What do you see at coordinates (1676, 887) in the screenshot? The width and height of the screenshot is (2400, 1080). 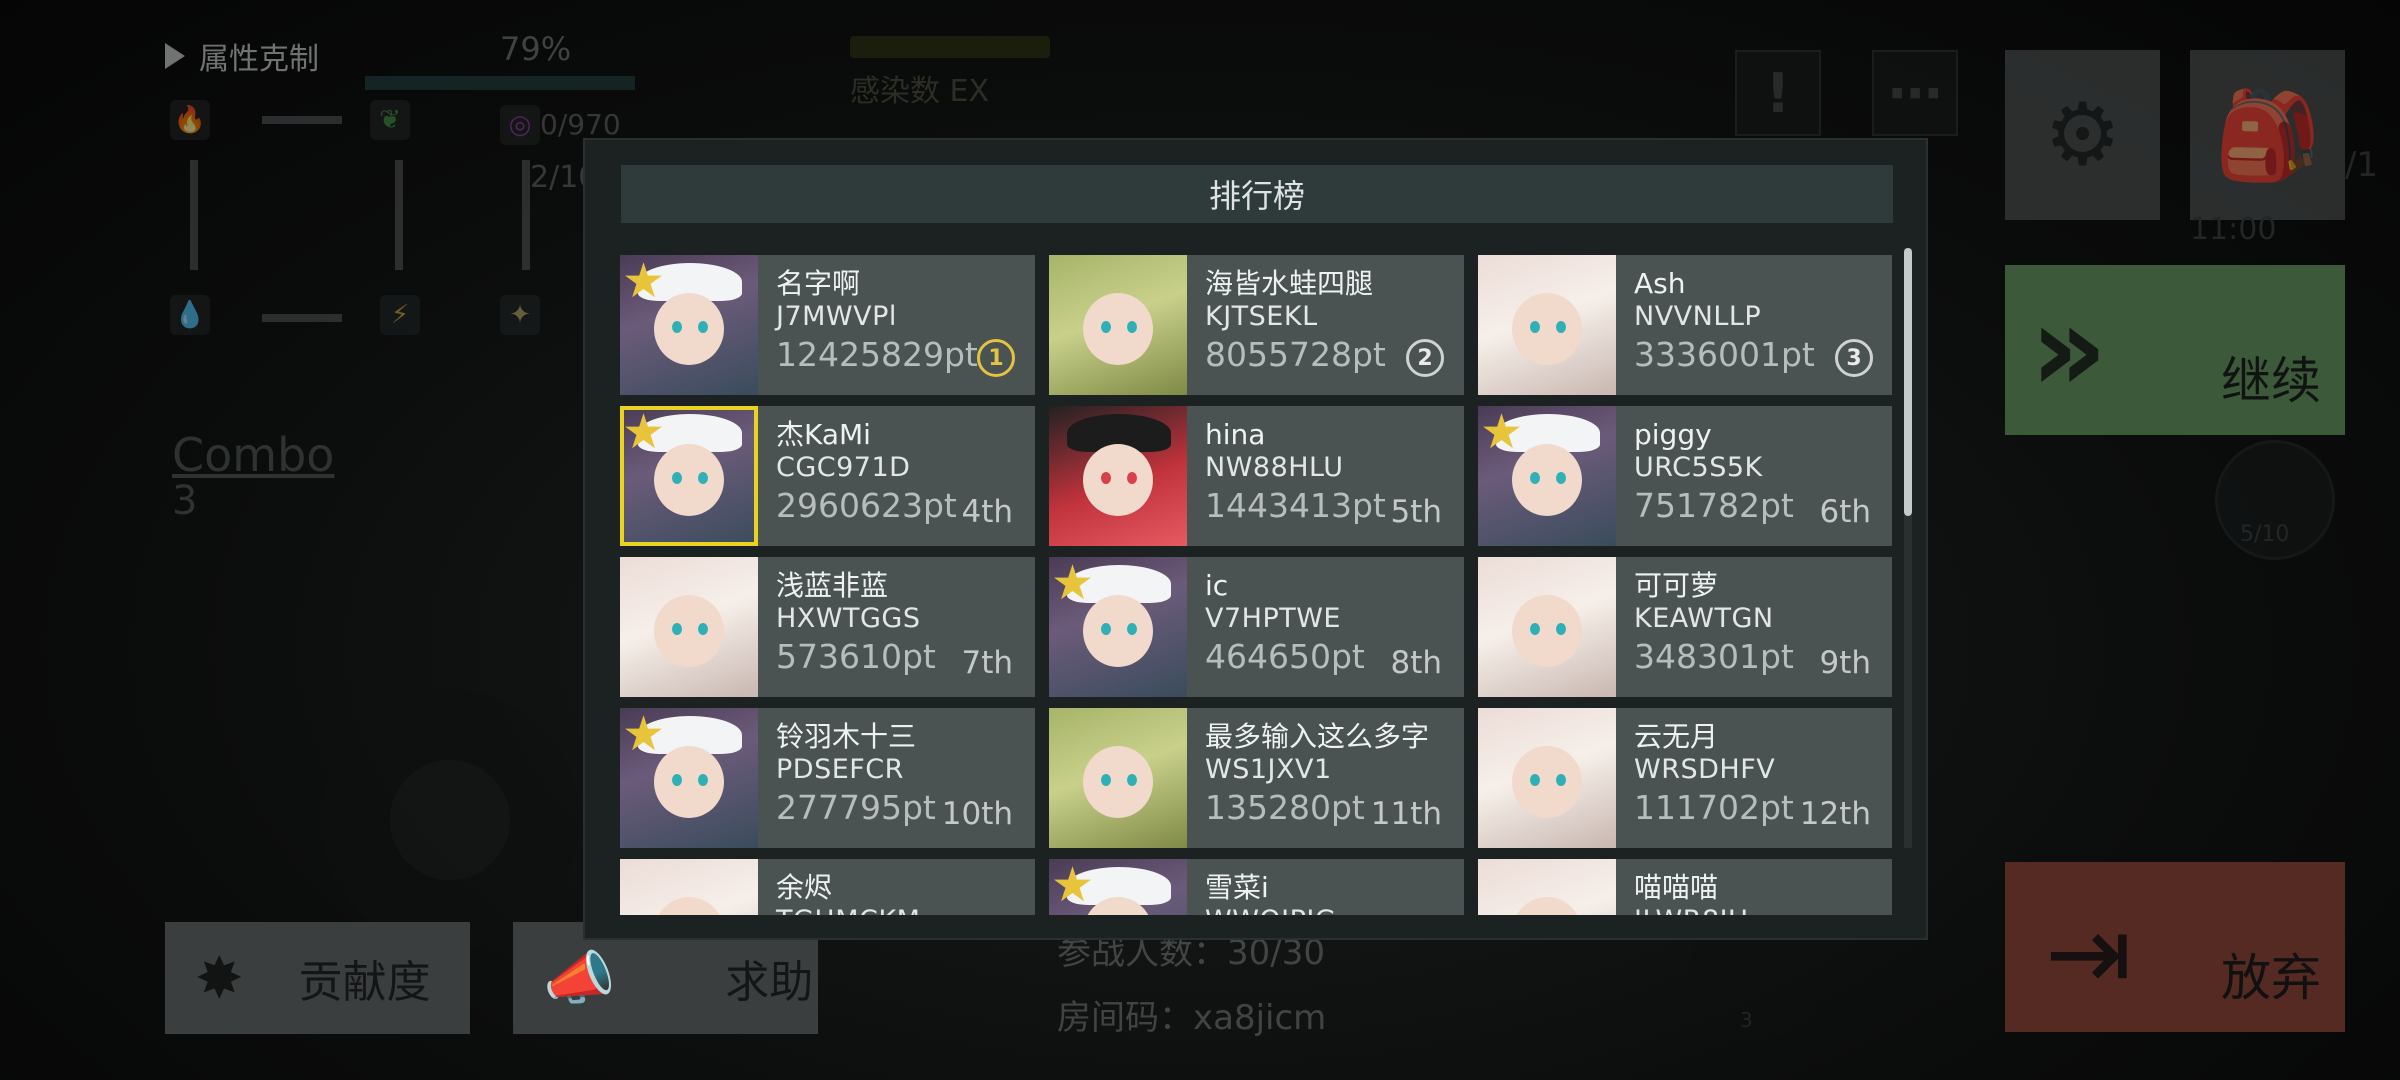 I see `player-name: 喵喵喵` at bounding box center [1676, 887].